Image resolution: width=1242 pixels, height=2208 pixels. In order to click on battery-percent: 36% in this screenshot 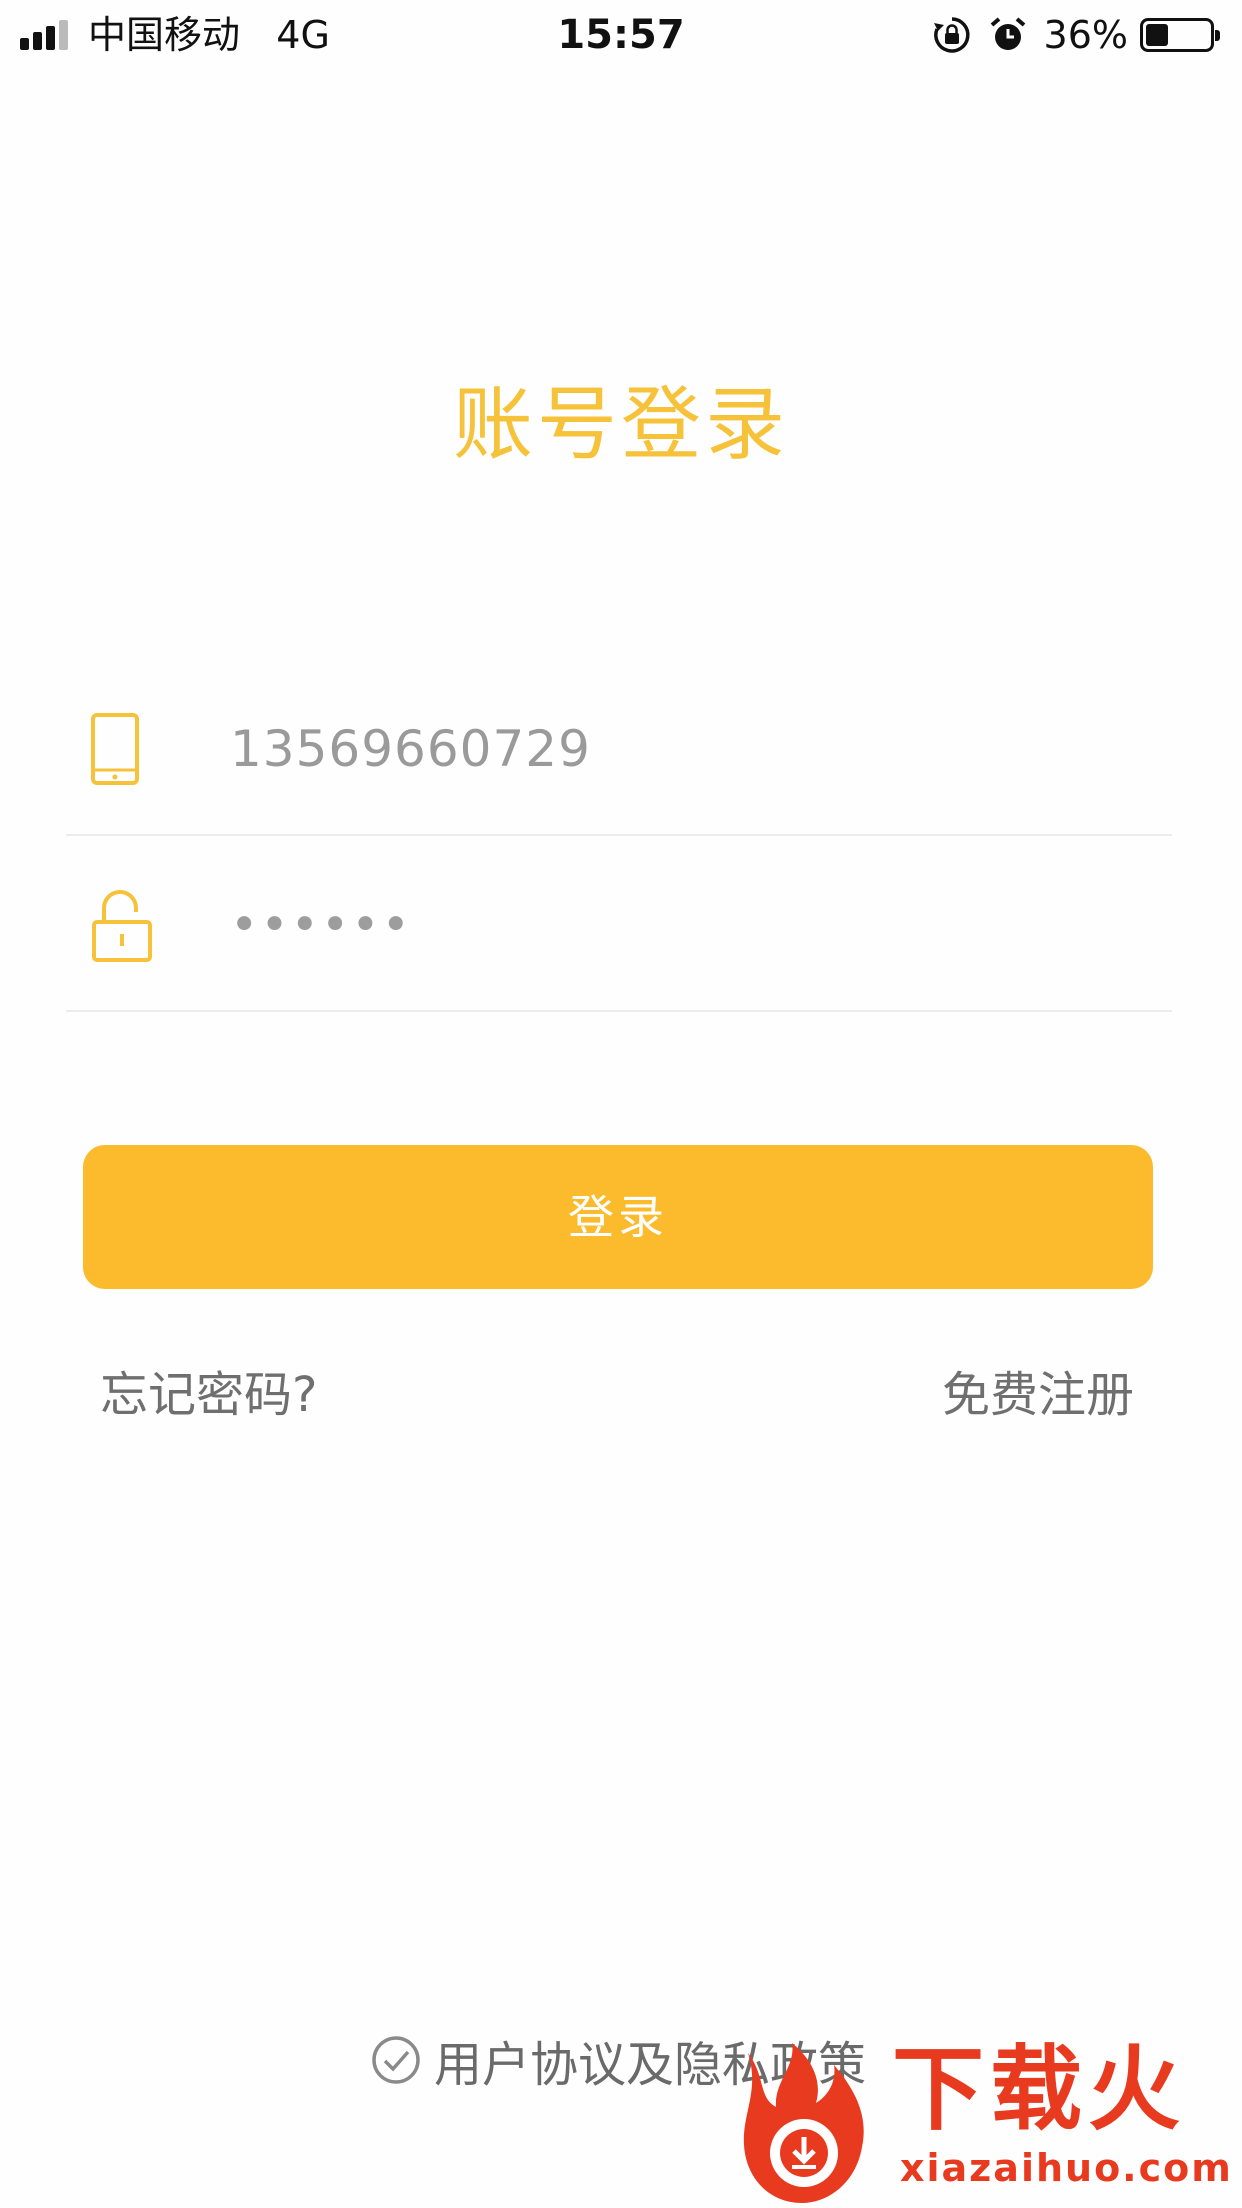, I will do `click(1085, 35)`.